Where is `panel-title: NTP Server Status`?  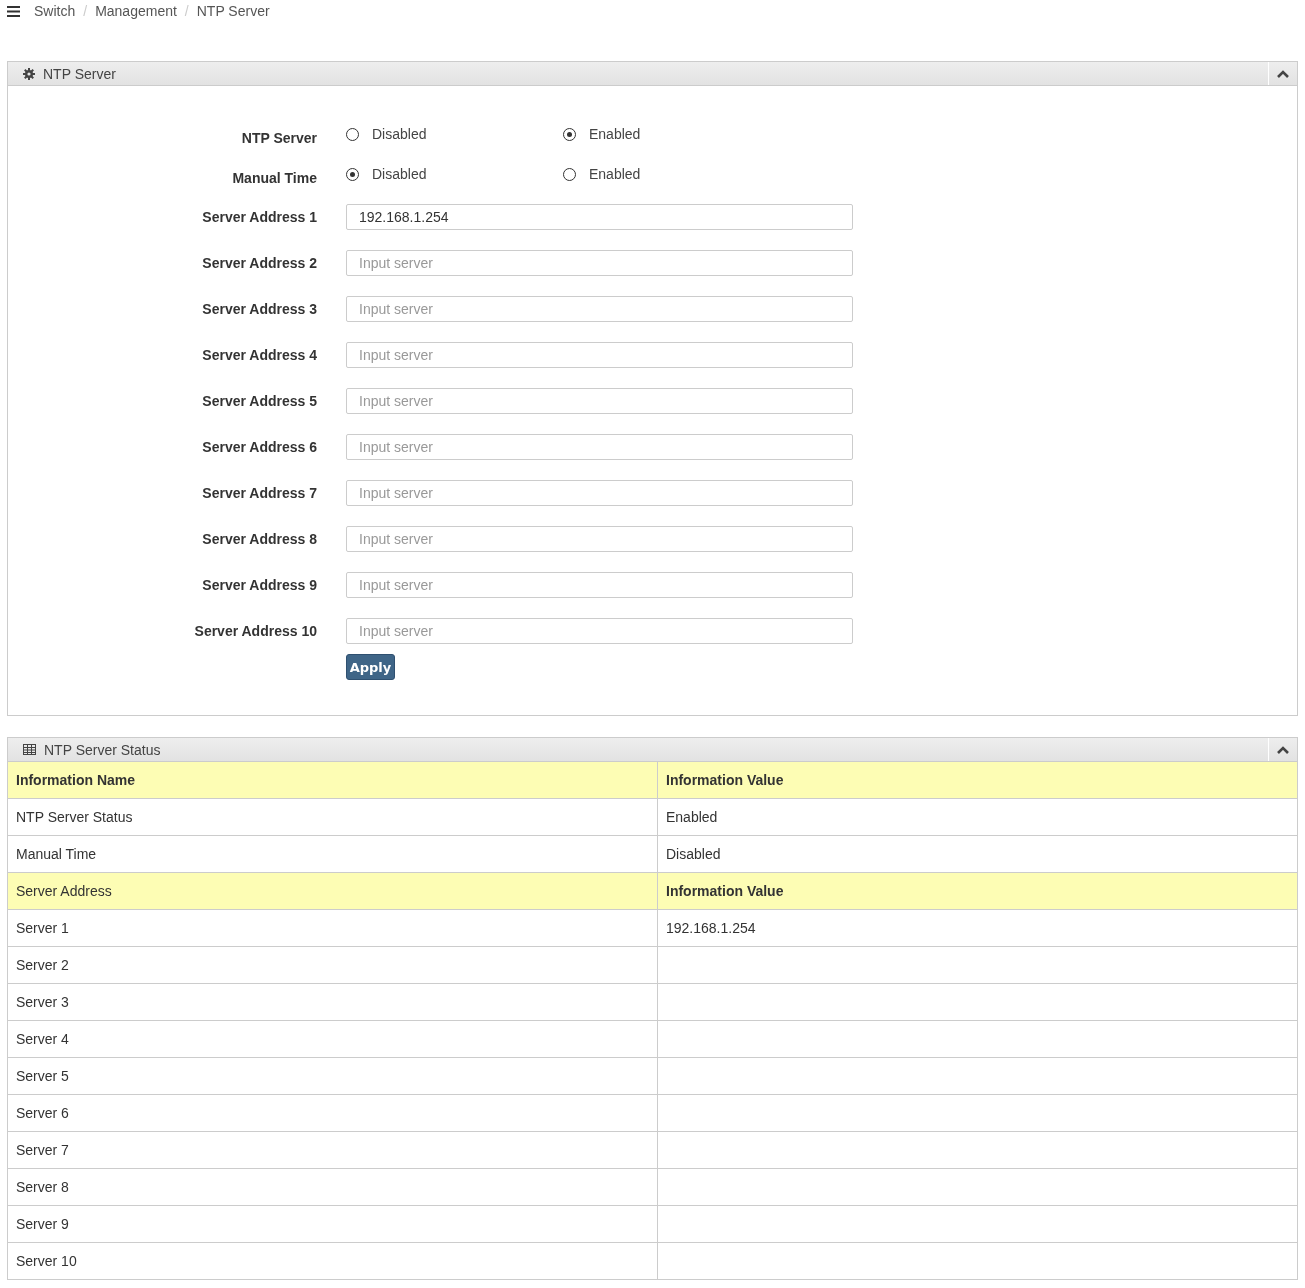 panel-title: NTP Server Status is located at coordinates (102, 749).